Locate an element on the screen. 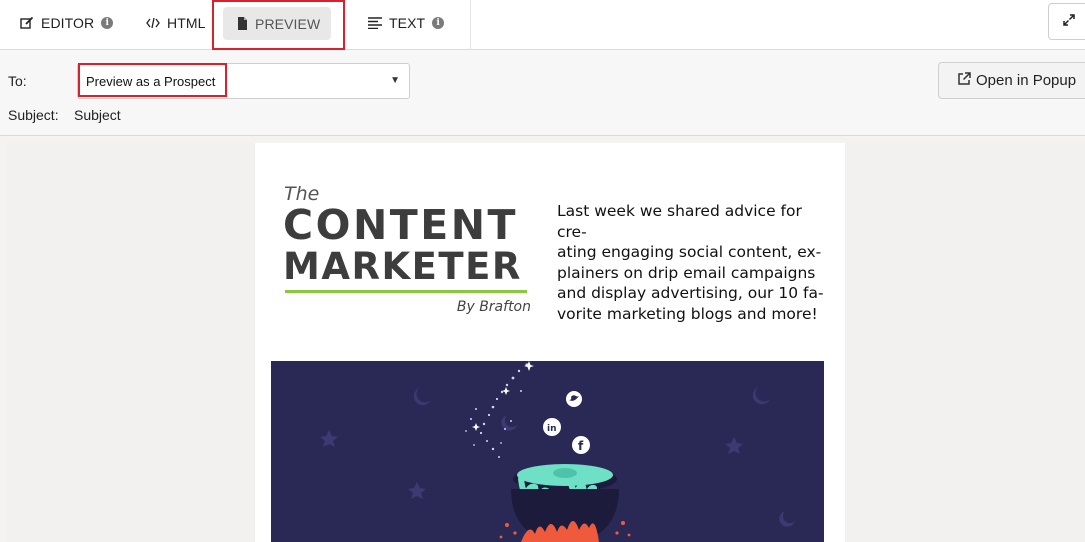 This screenshot has height=542, width=1085. caret-down-icon: ▼ is located at coordinates (395, 80).